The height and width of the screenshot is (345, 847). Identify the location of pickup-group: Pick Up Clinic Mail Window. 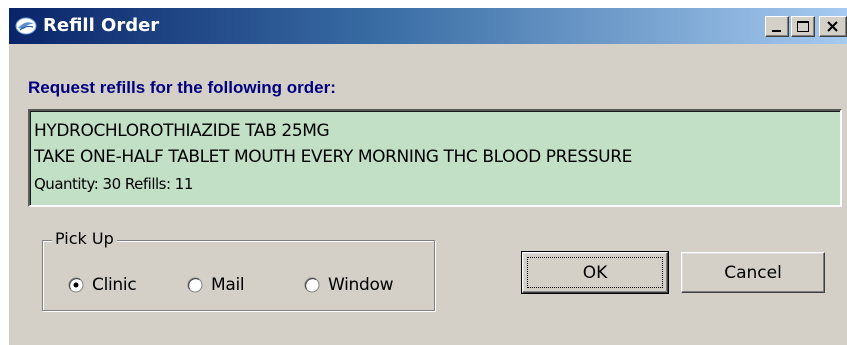
(238, 270).